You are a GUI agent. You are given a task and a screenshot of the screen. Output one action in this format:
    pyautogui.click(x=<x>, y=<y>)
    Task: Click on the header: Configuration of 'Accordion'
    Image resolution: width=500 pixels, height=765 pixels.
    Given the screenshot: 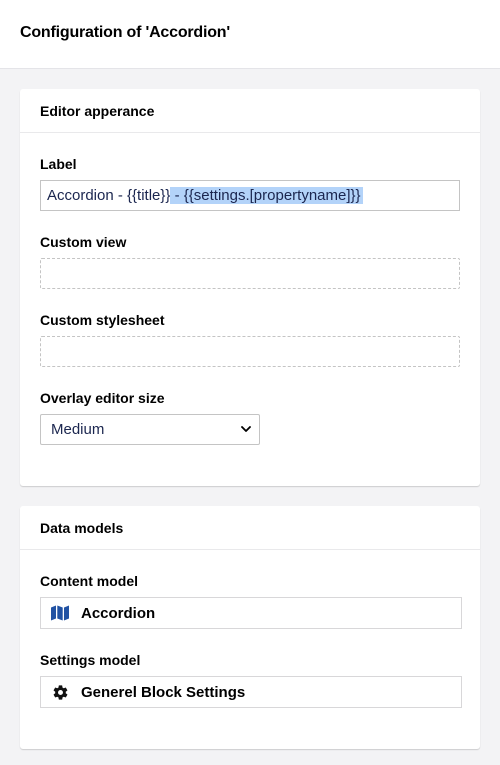 What is the action you would take?
    pyautogui.click(x=250, y=34)
    